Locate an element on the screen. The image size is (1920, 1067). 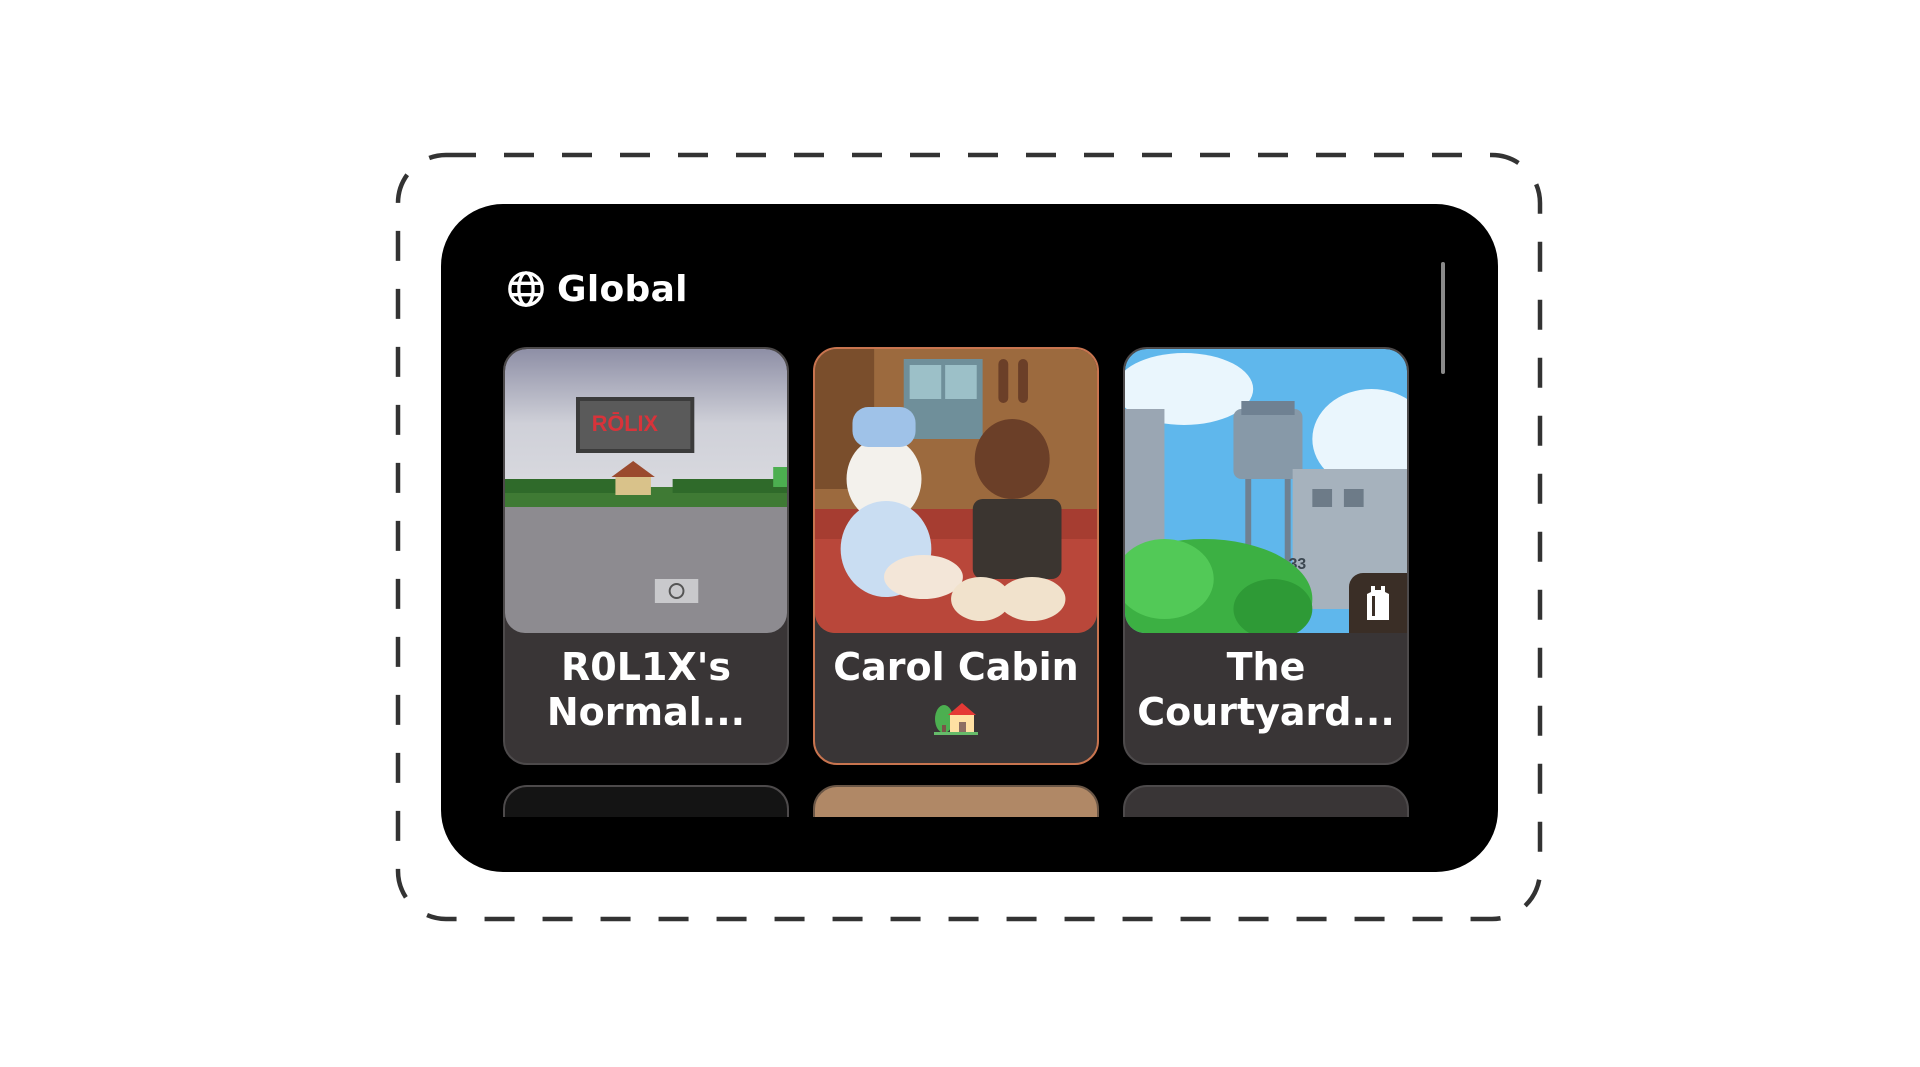
experience-card: Carol Cabin is located at coordinates (956, 556).